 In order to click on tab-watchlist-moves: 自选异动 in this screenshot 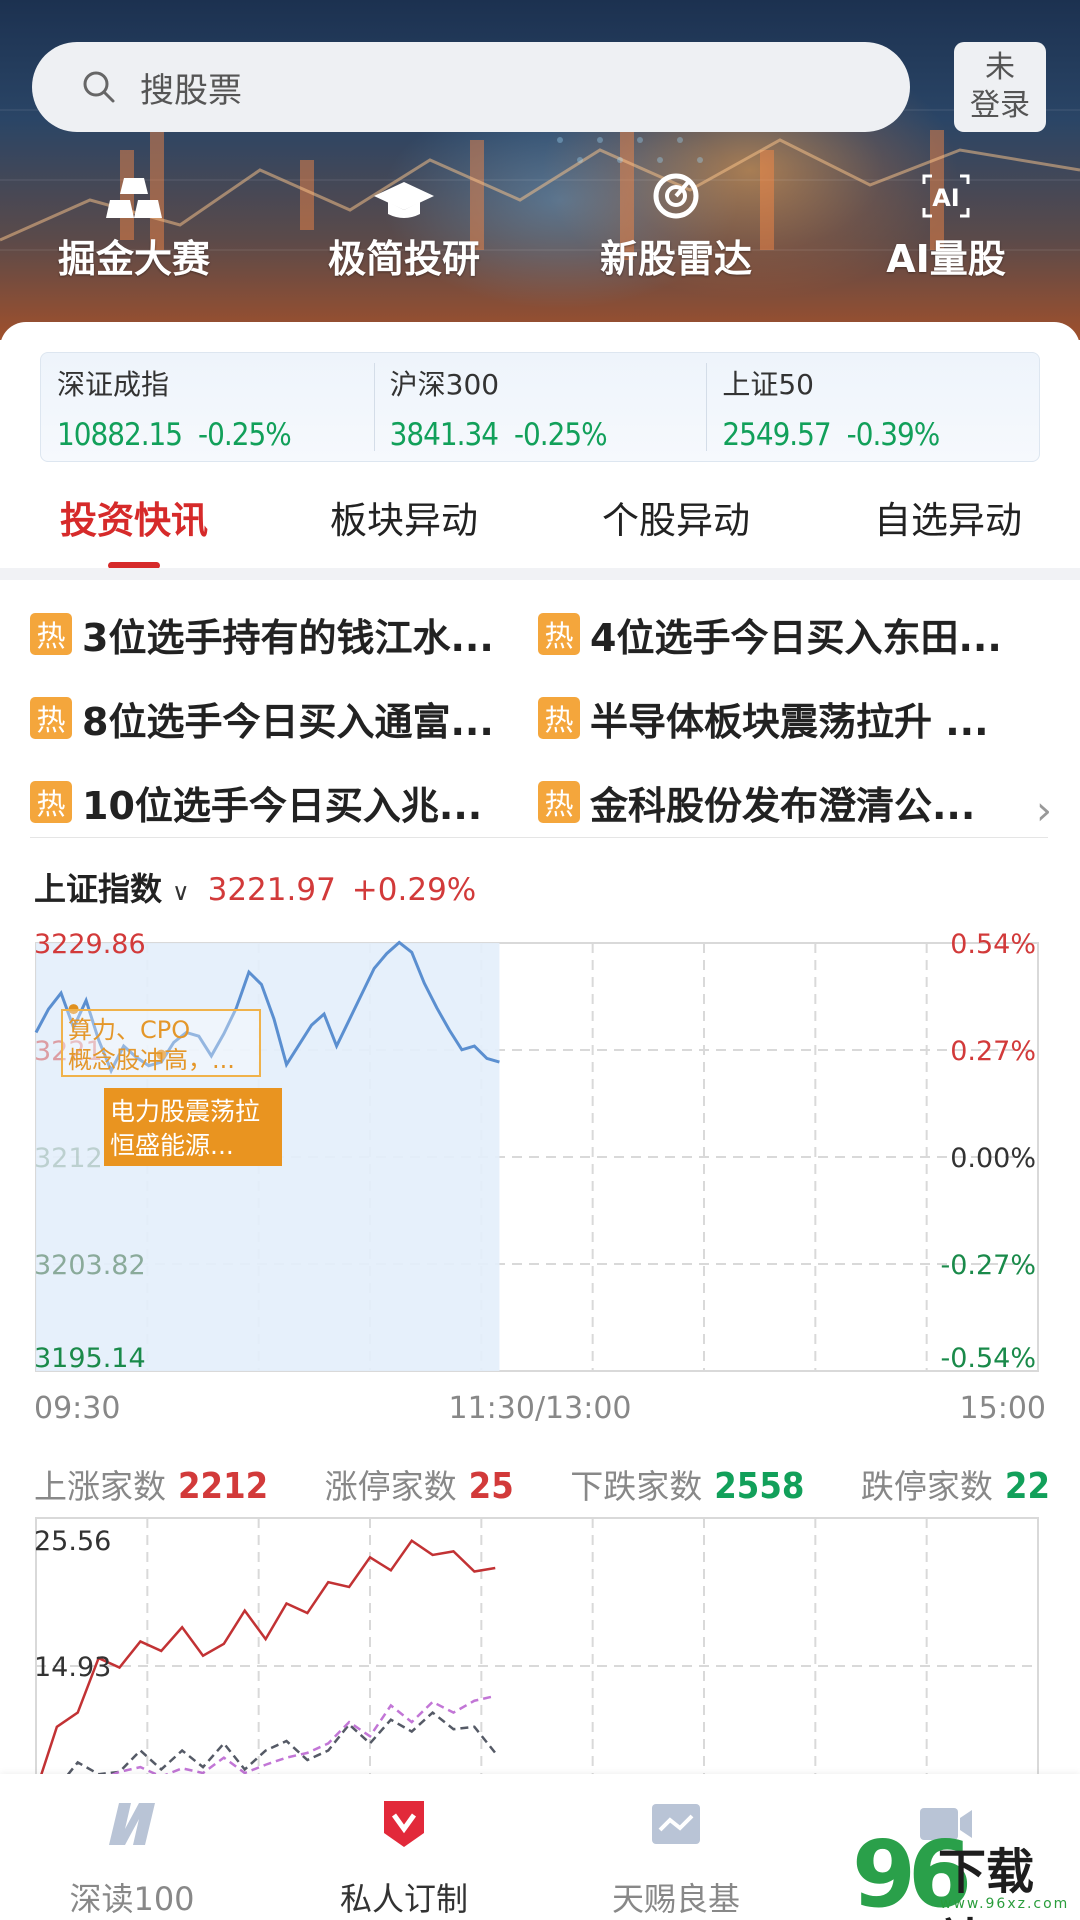, I will do `click(948, 517)`.